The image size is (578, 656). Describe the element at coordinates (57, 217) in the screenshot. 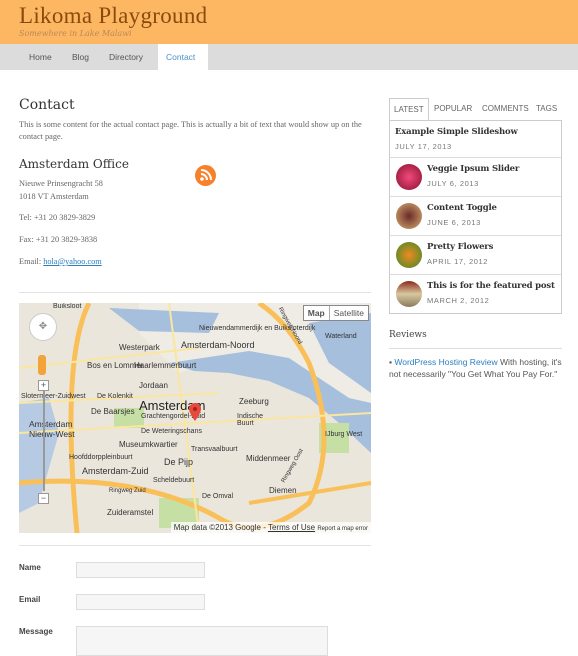

I see `tel: Tel: +31 20 3829-3829` at that location.